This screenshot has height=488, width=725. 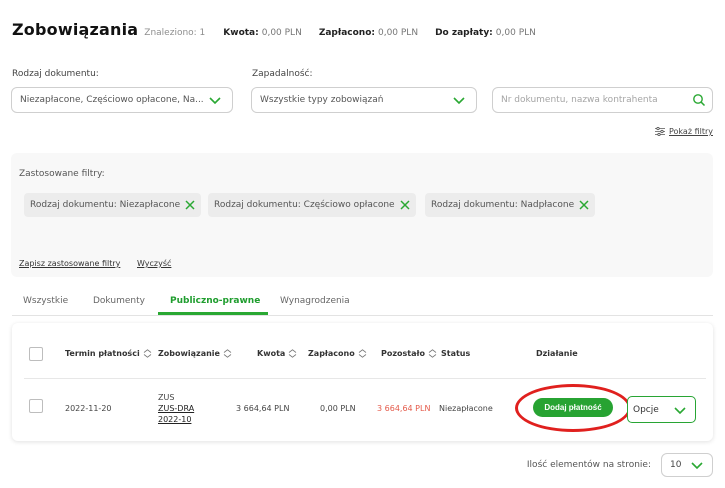 I want to click on search-field, so click(x=602, y=100).